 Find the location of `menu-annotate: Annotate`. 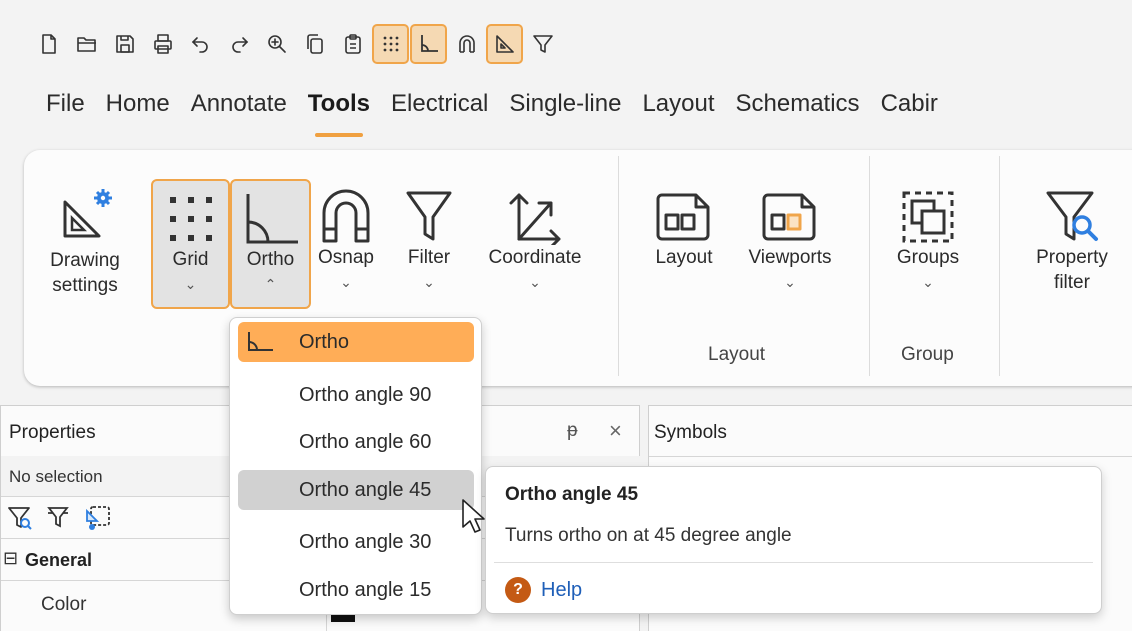

menu-annotate: Annotate is located at coordinates (239, 110).